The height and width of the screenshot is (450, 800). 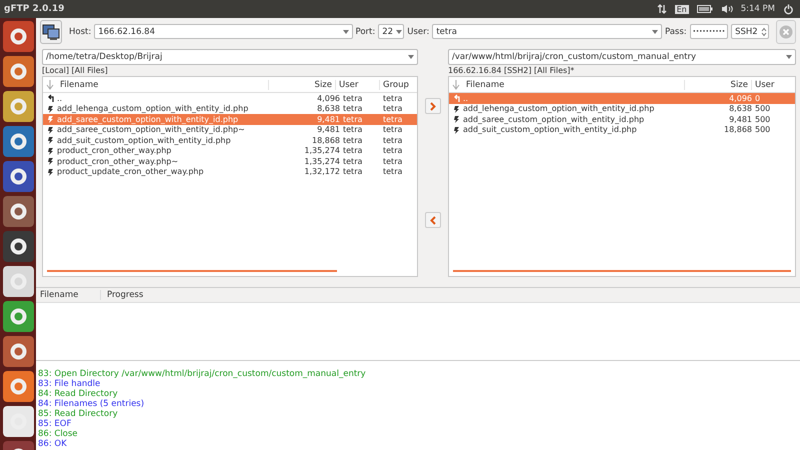 I want to click on pass-label: Pass:, so click(x=675, y=31).